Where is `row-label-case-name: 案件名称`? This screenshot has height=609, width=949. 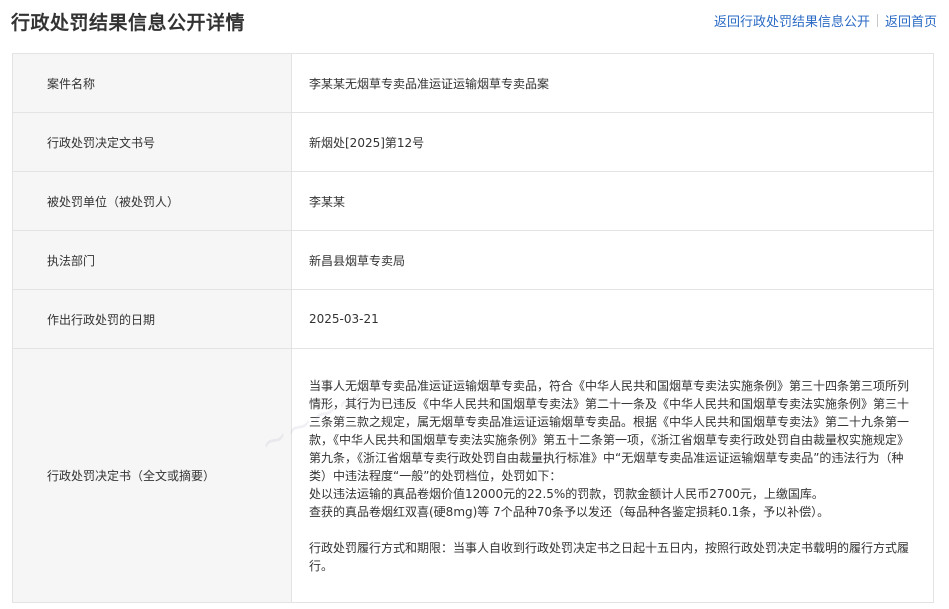
row-label-case-name: 案件名称 is located at coordinates (152, 83).